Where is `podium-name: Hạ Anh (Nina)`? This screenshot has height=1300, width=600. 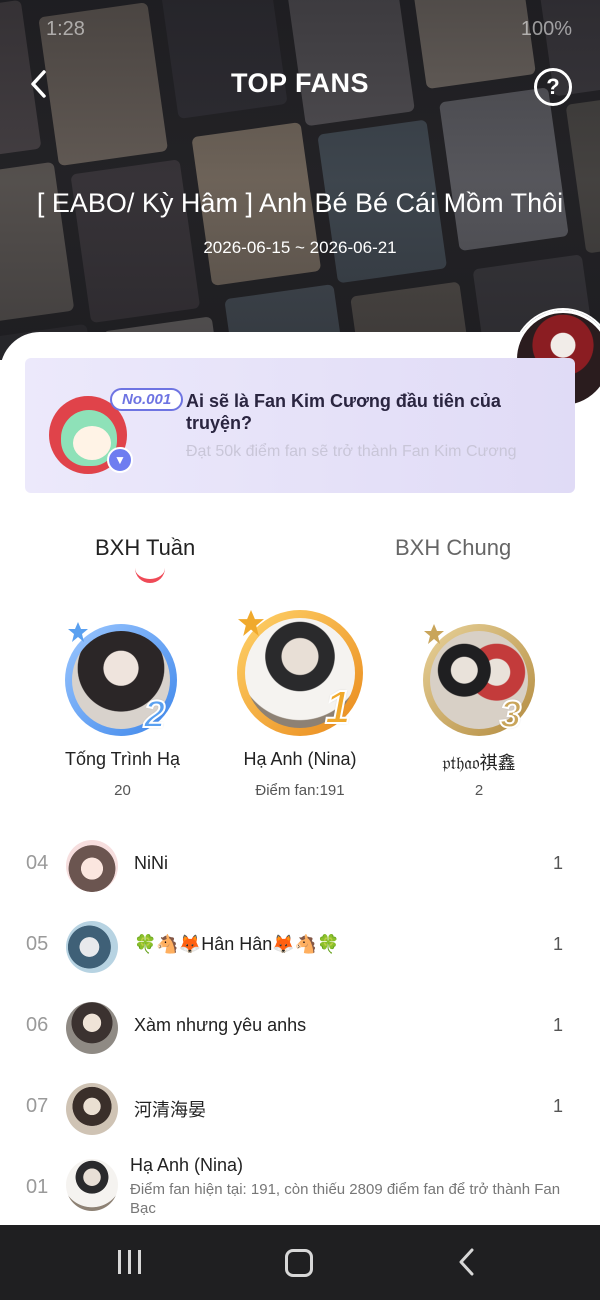 podium-name: Hạ Anh (Nina) is located at coordinates (300, 759).